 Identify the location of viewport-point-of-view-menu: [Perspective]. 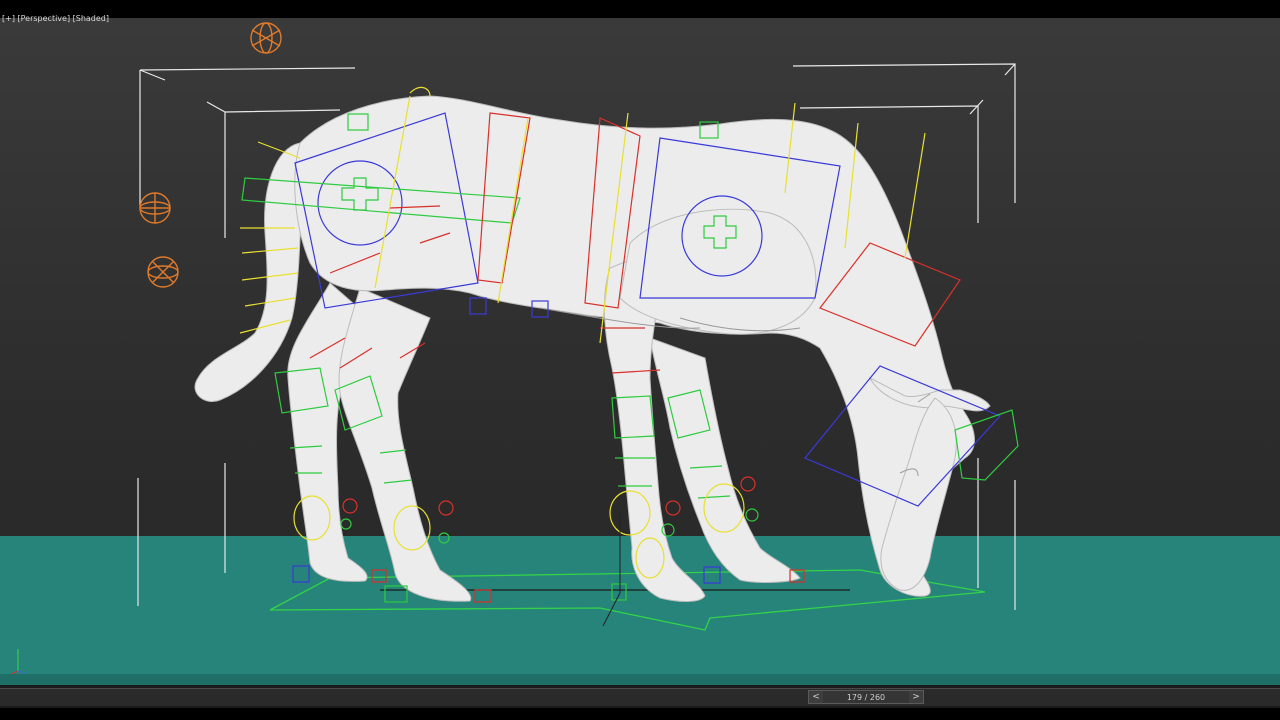
(44, 18).